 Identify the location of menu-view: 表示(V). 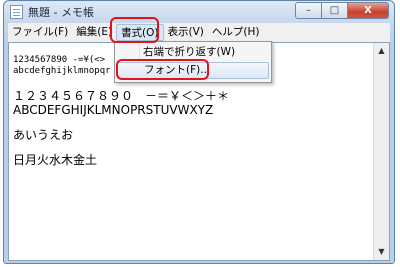
(186, 32).